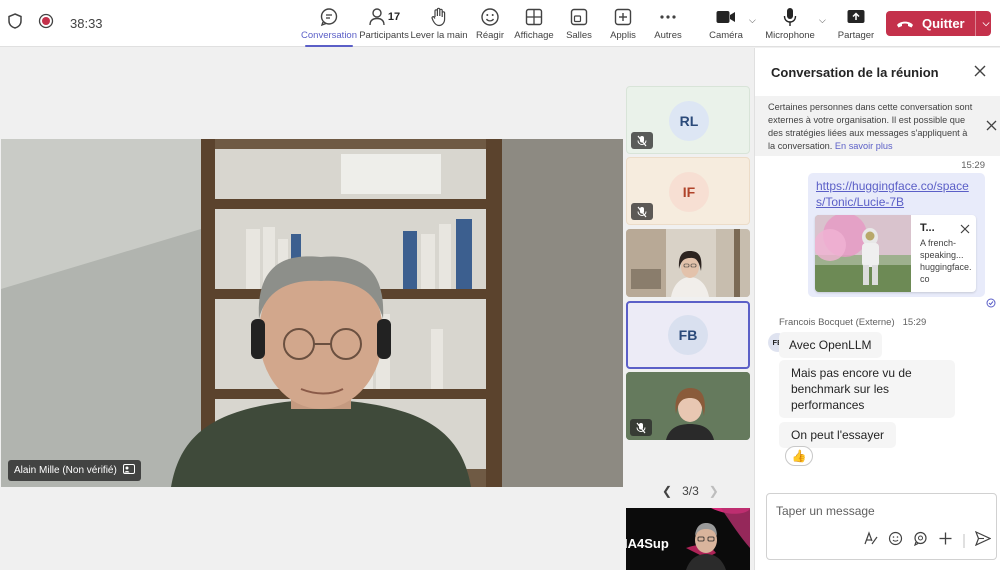 Image resolution: width=1000 pixels, height=570 pixels. I want to click on camera-options-chevron-icon: ⌵, so click(752, 20).